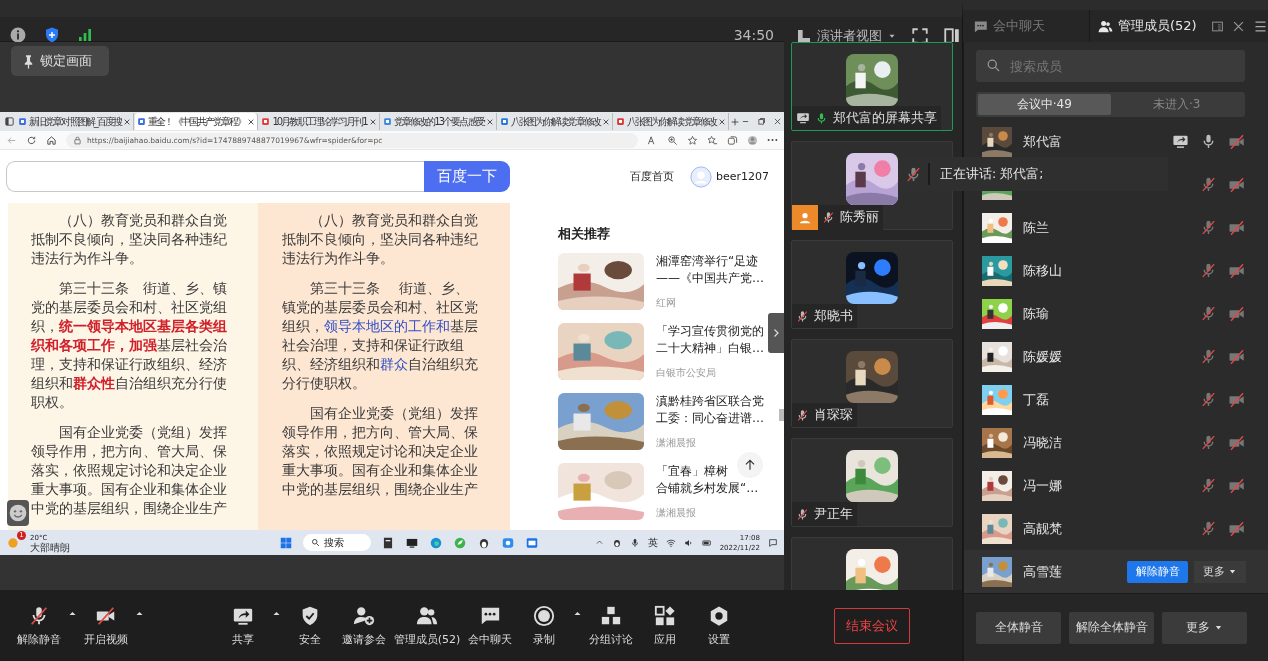 The image size is (1268, 661). Describe the element at coordinates (310, 625) in the screenshot. I see `security-button: 安全` at that location.